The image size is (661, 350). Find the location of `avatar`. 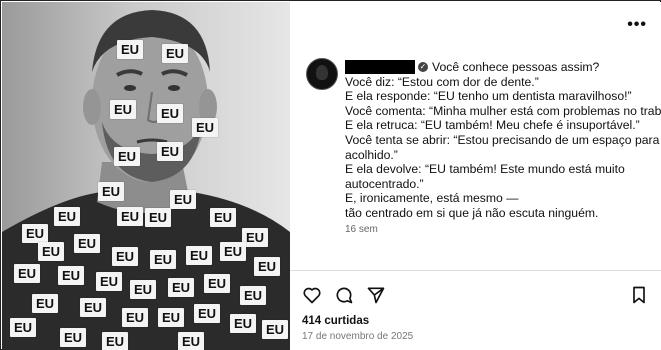

avatar is located at coordinates (322, 74).